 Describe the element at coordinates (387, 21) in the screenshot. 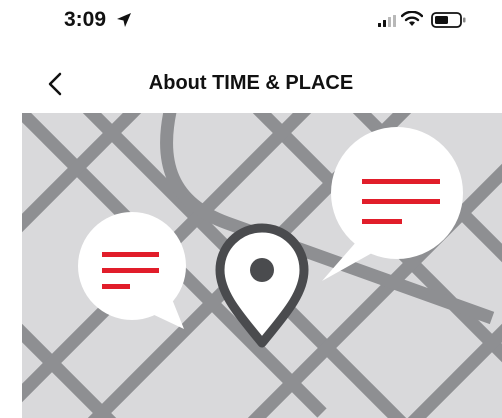

I see `cellular-signal-icon` at that location.